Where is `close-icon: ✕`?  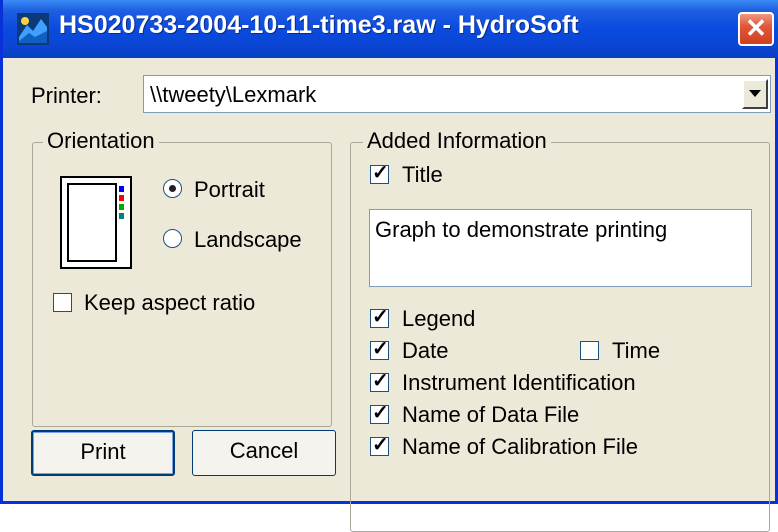
close-icon: ✕ is located at coordinates (756, 28).